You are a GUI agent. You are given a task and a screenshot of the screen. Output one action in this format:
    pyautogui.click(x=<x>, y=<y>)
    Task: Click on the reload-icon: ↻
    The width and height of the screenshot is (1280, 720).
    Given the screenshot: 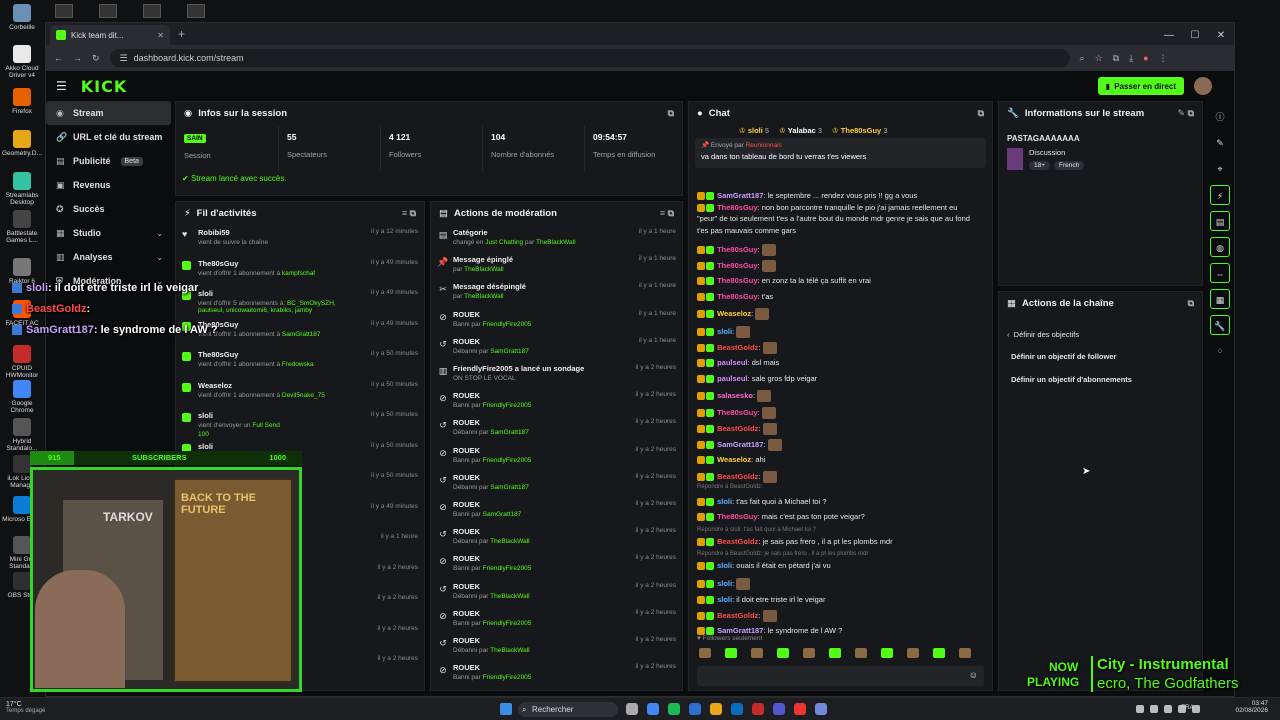 What is the action you would take?
    pyautogui.click(x=96, y=58)
    